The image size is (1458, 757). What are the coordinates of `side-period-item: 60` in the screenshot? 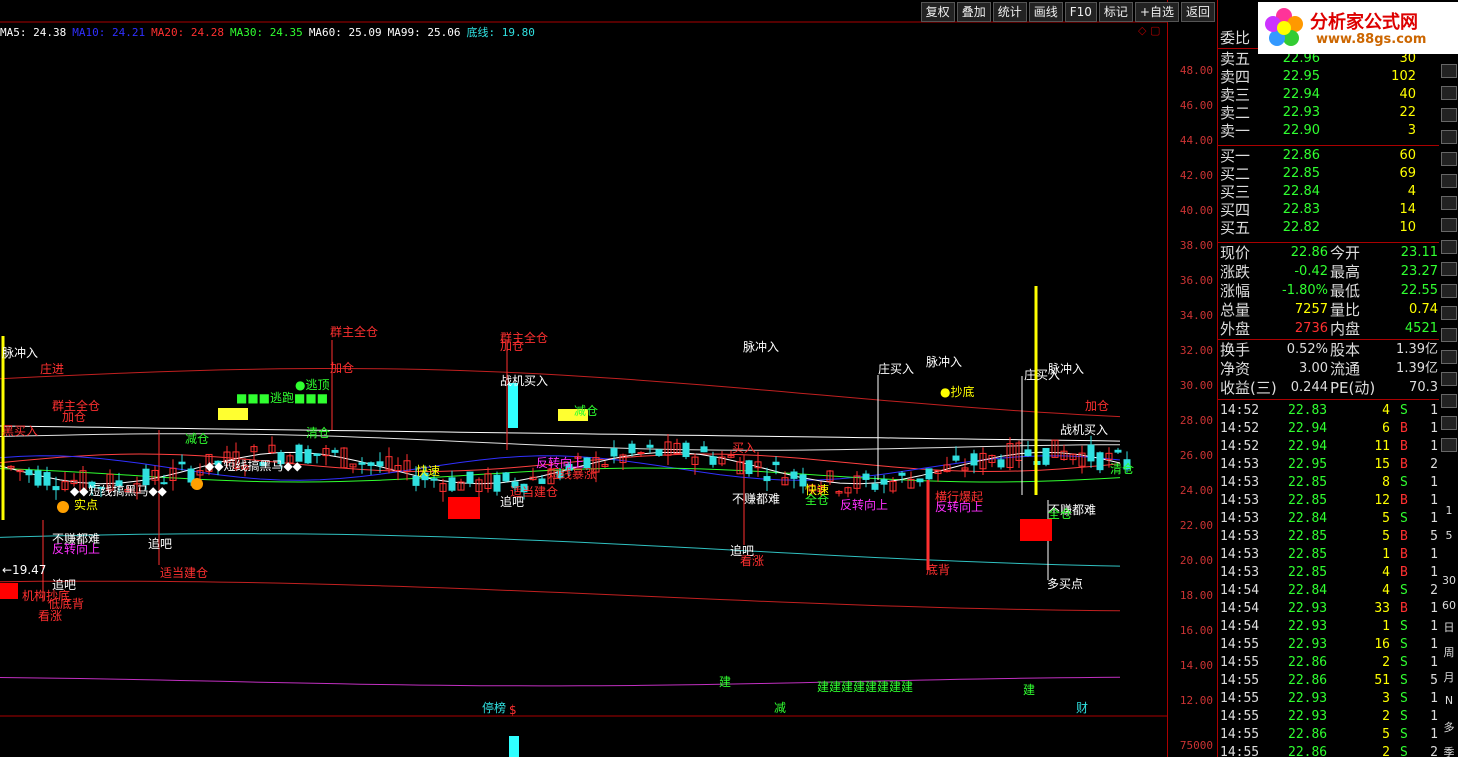 It's located at (1449, 605).